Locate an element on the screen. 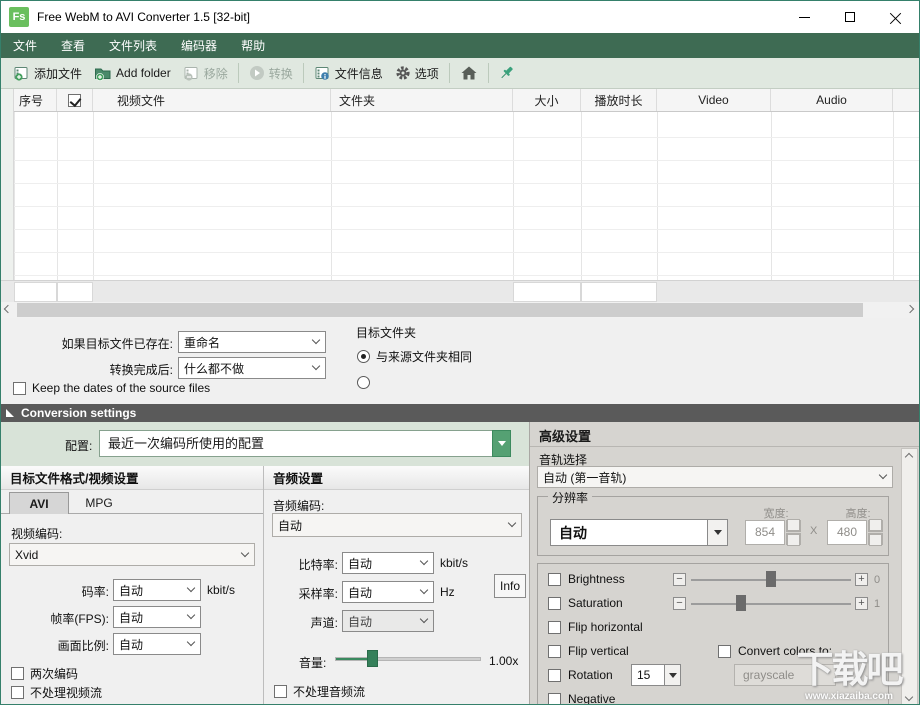  volume-slider-handle is located at coordinates (372, 658).